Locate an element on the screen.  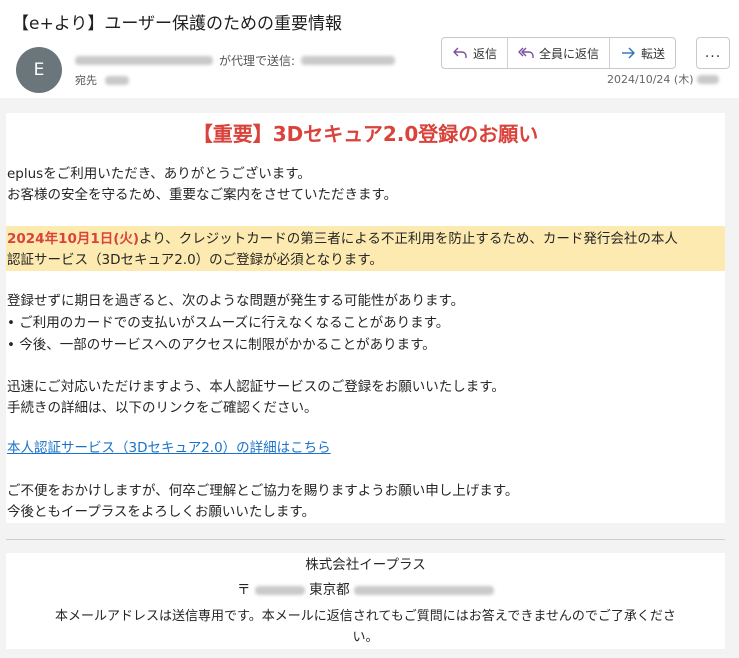
forward-arrow-icon is located at coordinates (628, 53).